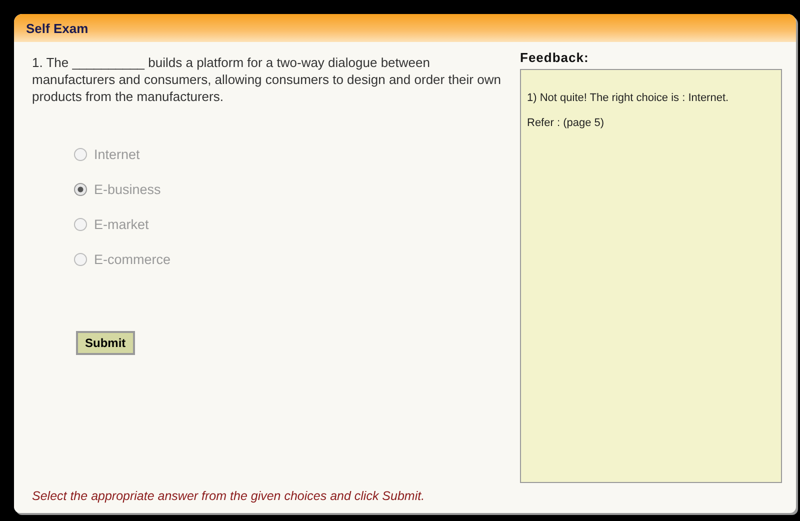 This screenshot has height=521, width=800. What do you see at coordinates (267, 79) in the screenshot?
I see `question-text: 1. The __________ builds a platform for a two-way dialogue between manufacturers and consumers, allowing consumers to design and order their own products from the manufacturers.` at bounding box center [267, 79].